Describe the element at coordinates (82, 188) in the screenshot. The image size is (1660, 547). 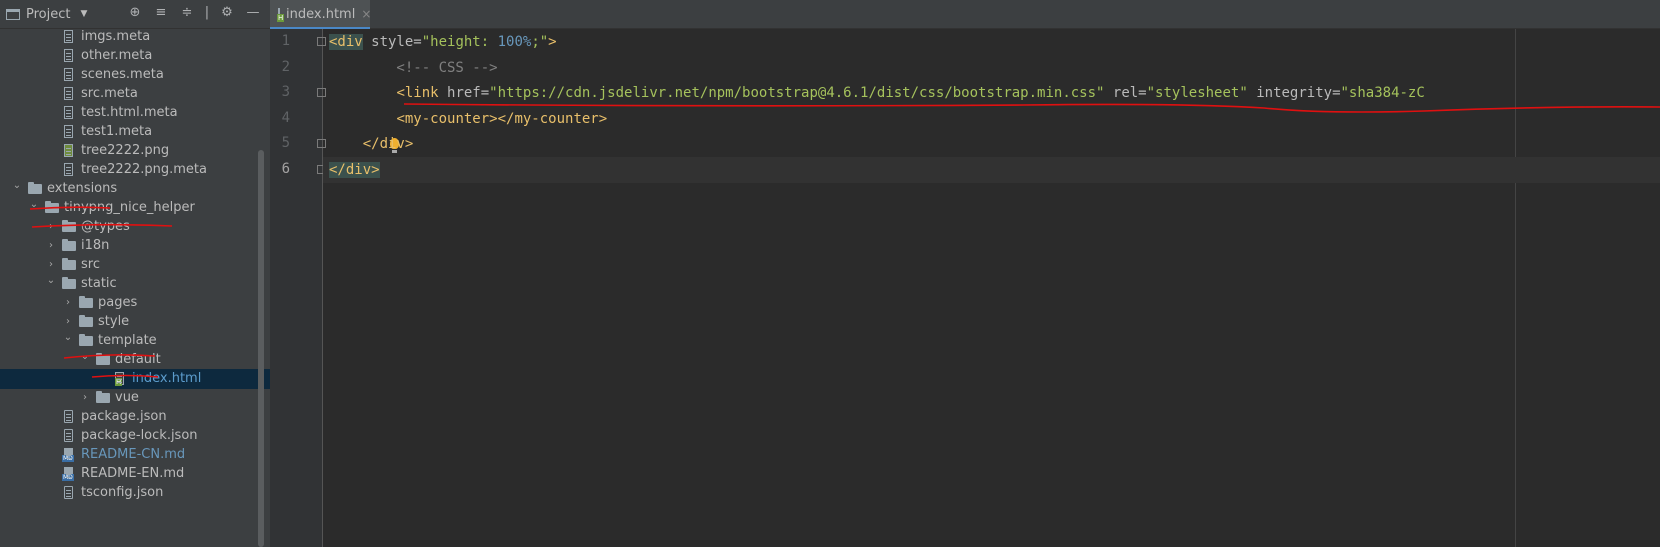
I see `tree-item-label: extensions` at that location.